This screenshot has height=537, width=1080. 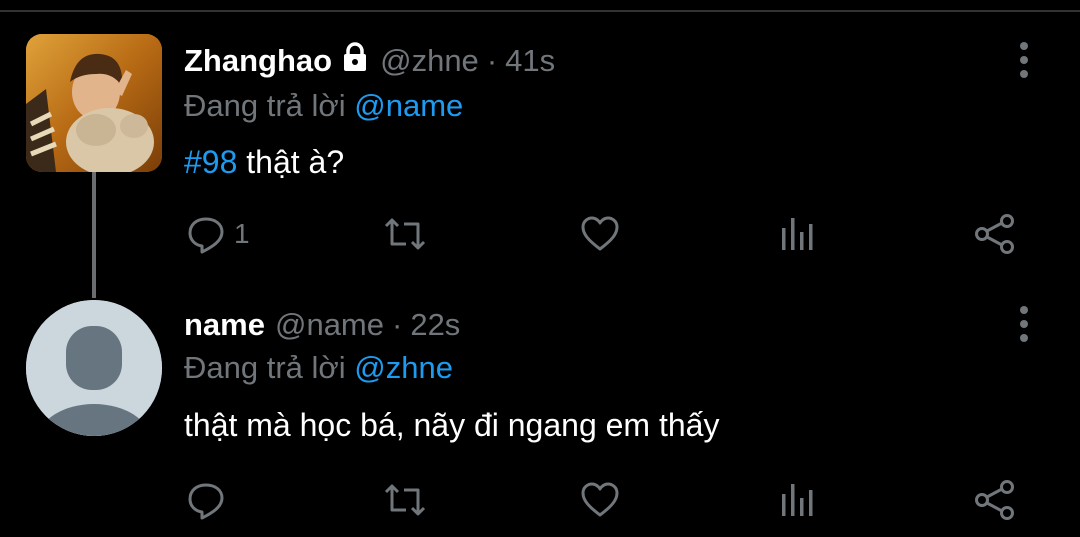 I want to click on tweet-text-content: thật mà học bá, nãy đi ngang em thấy, so click(x=452, y=425).